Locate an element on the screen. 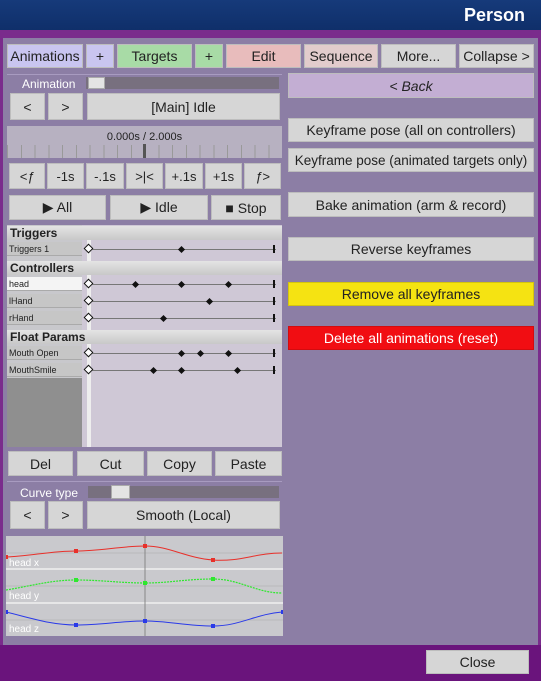 The width and height of the screenshot is (541, 681). curve-graphs: head x head y head z is located at coordinates (144, 586).